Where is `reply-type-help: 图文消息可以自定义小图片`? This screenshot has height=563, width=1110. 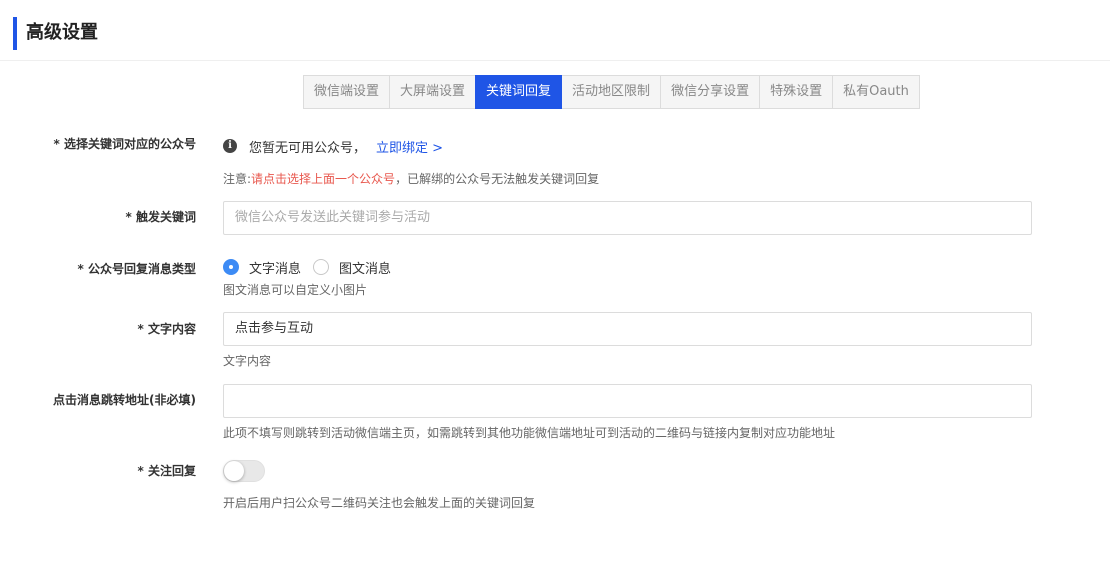
reply-type-help: 图文消息可以自定义小图片 is located at coordinates (295, 290).